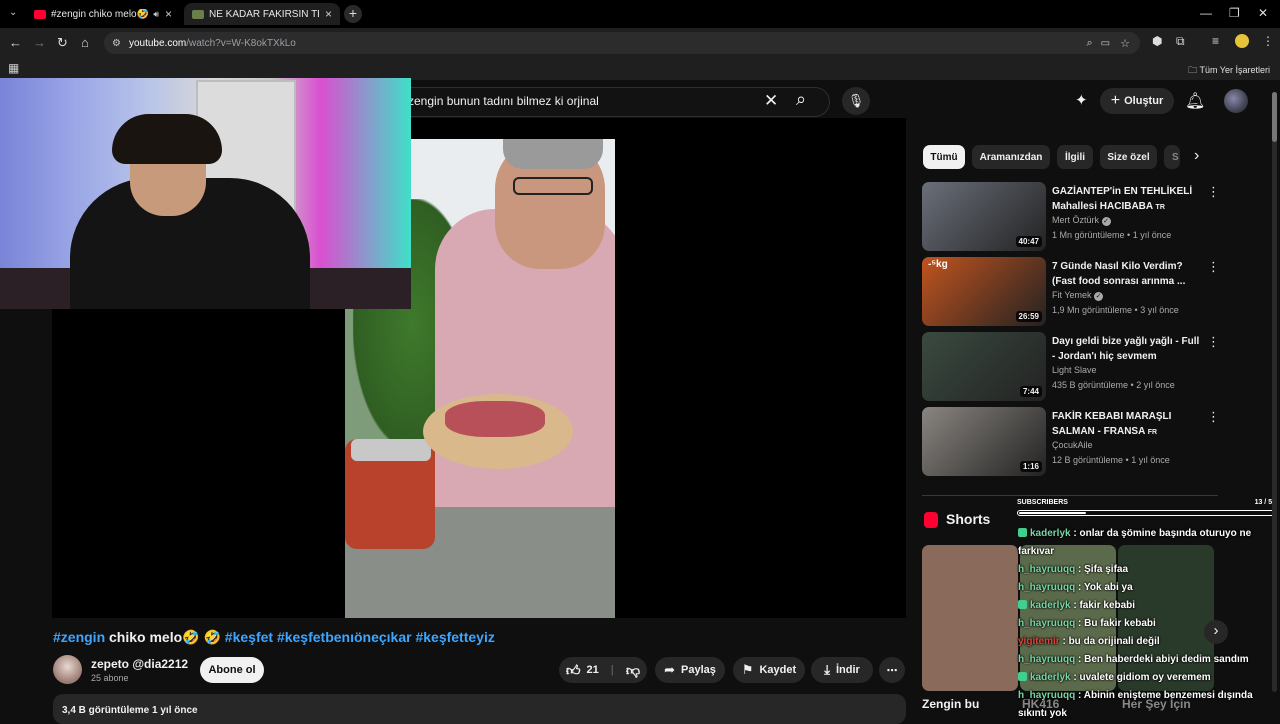 The image size is (1280, 724). Describe the element at coordinates (1011, 157) in the screenshot. I see `chip-from-search: Aramanızdan` at that location.